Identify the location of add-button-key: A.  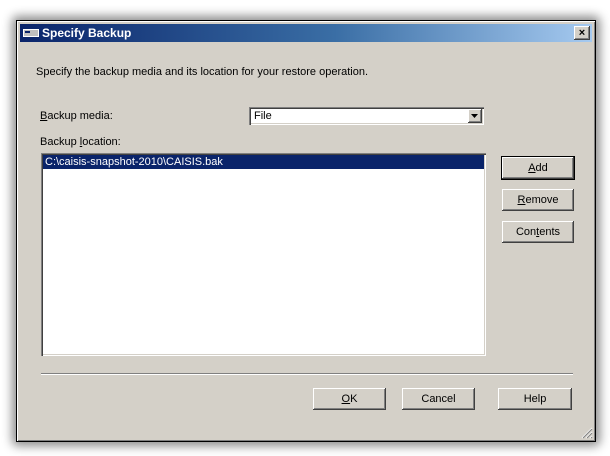
(532, 168).